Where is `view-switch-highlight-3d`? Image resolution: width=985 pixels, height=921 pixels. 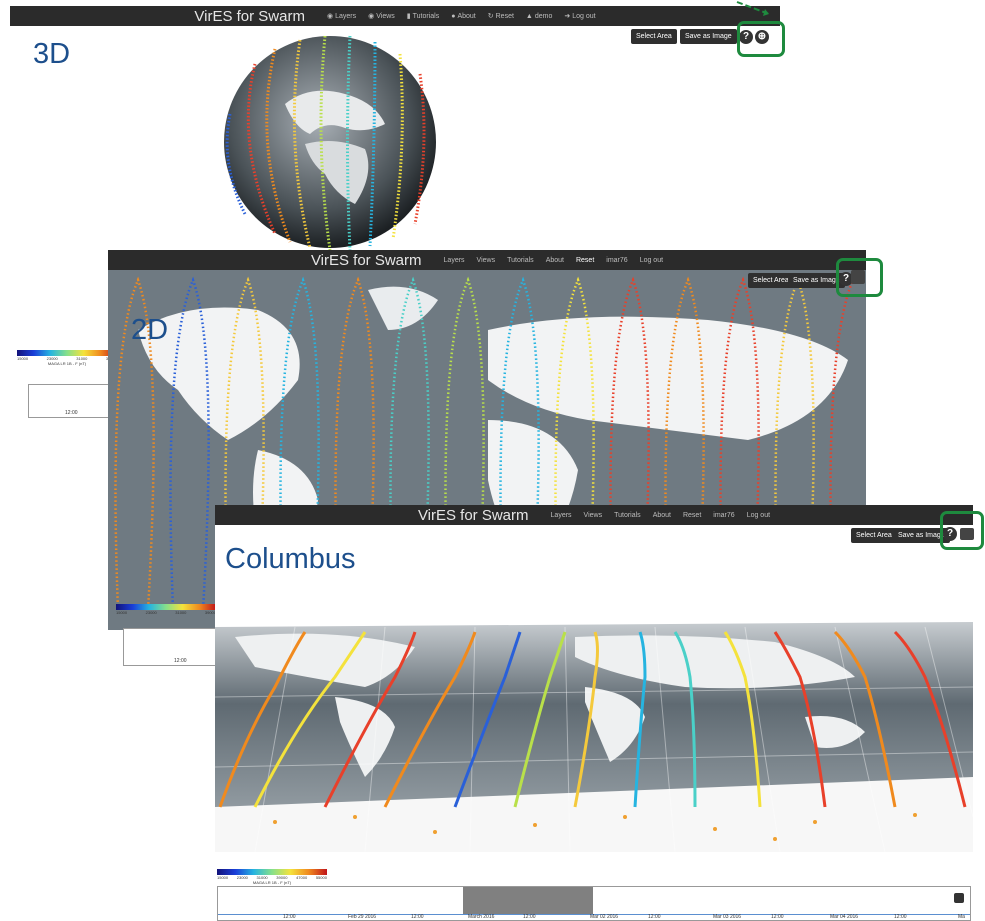 view-switch-highlight-3d is located at coordinates (761, 39).